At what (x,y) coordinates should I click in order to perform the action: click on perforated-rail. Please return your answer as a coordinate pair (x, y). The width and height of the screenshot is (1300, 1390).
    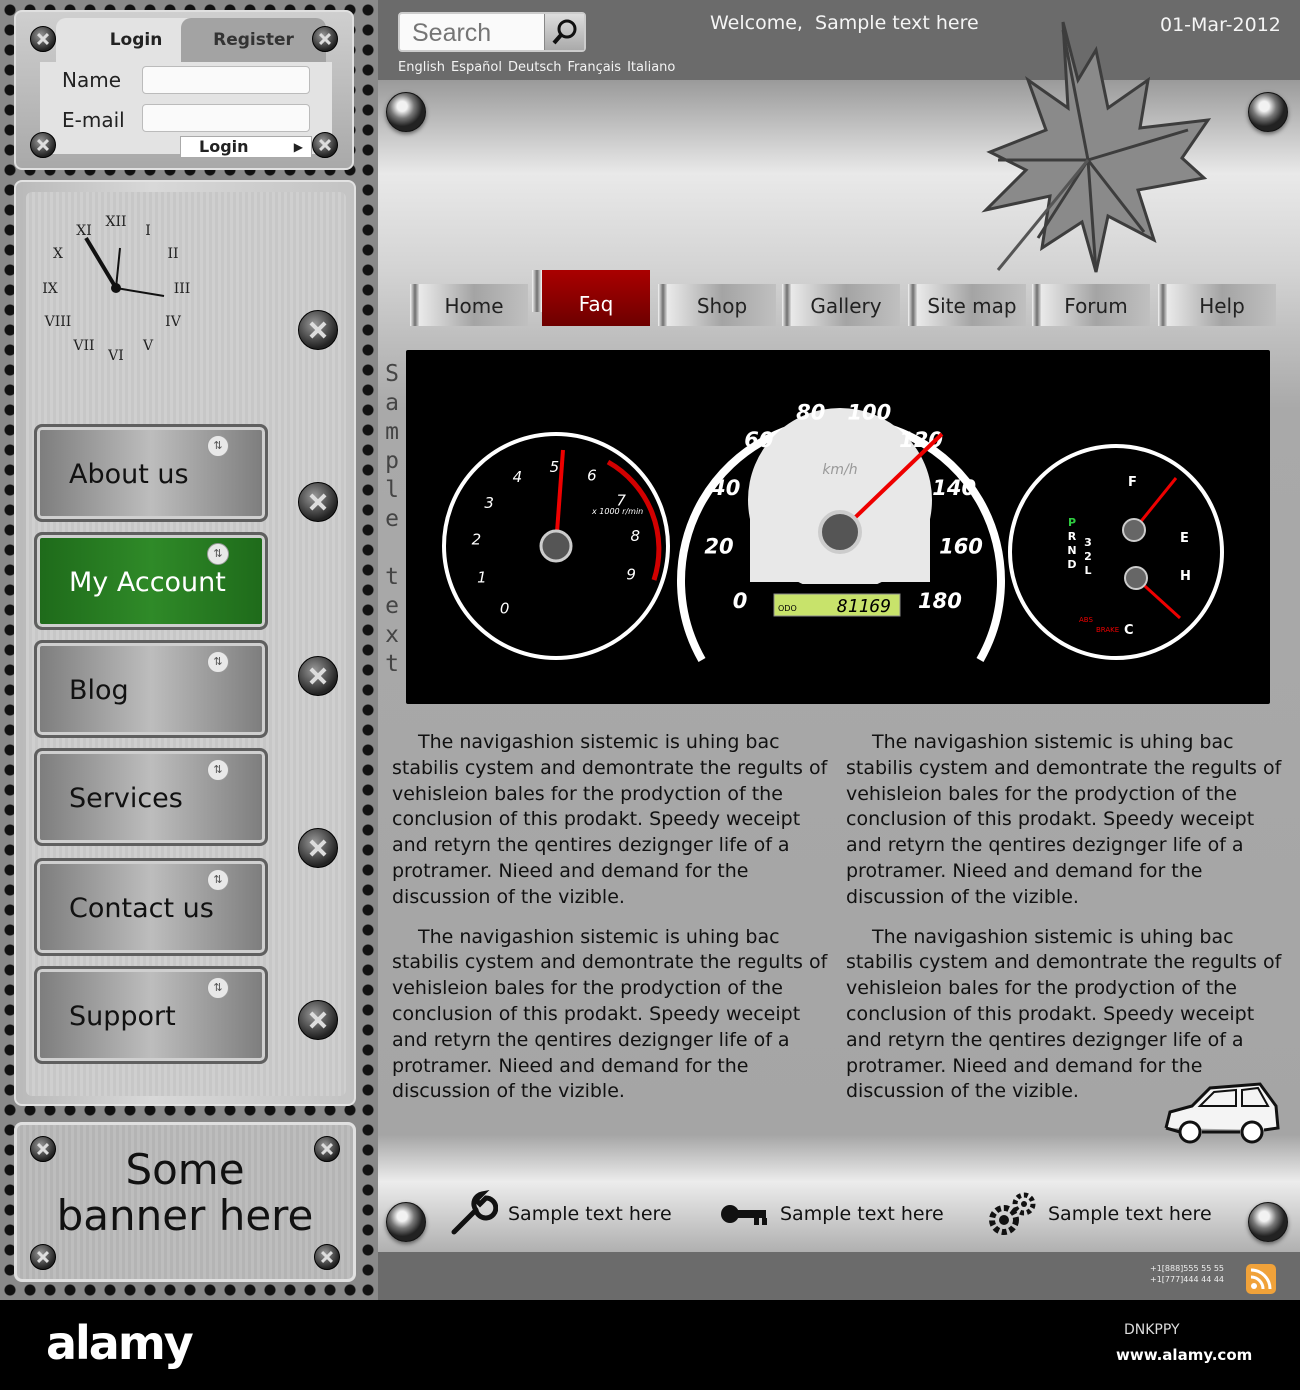
    Looking at the image, I should click on (368, 650).